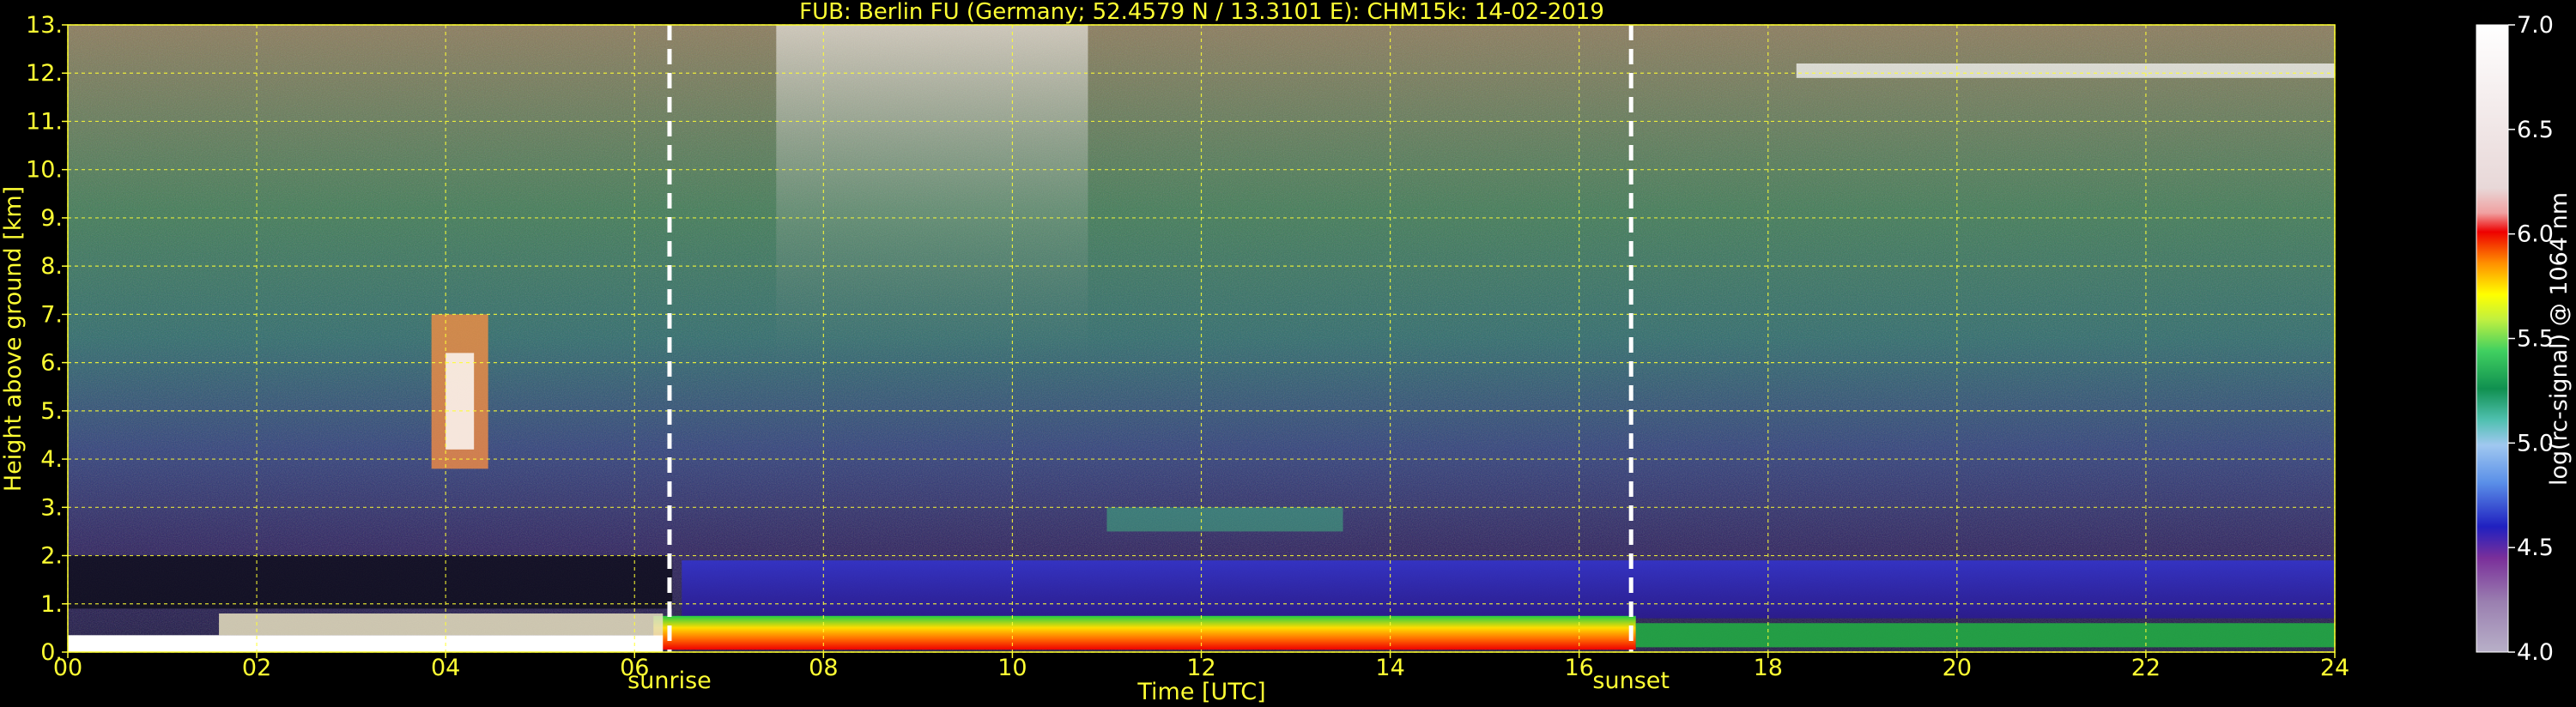  Describe the element at coordinates (47, 339) in the screenshot. I see `y-axis-ticks: 0. 1. 2. 3. 4. 5. 6. 7. 8. 9. 10. 11. 12. 13.` at that location.